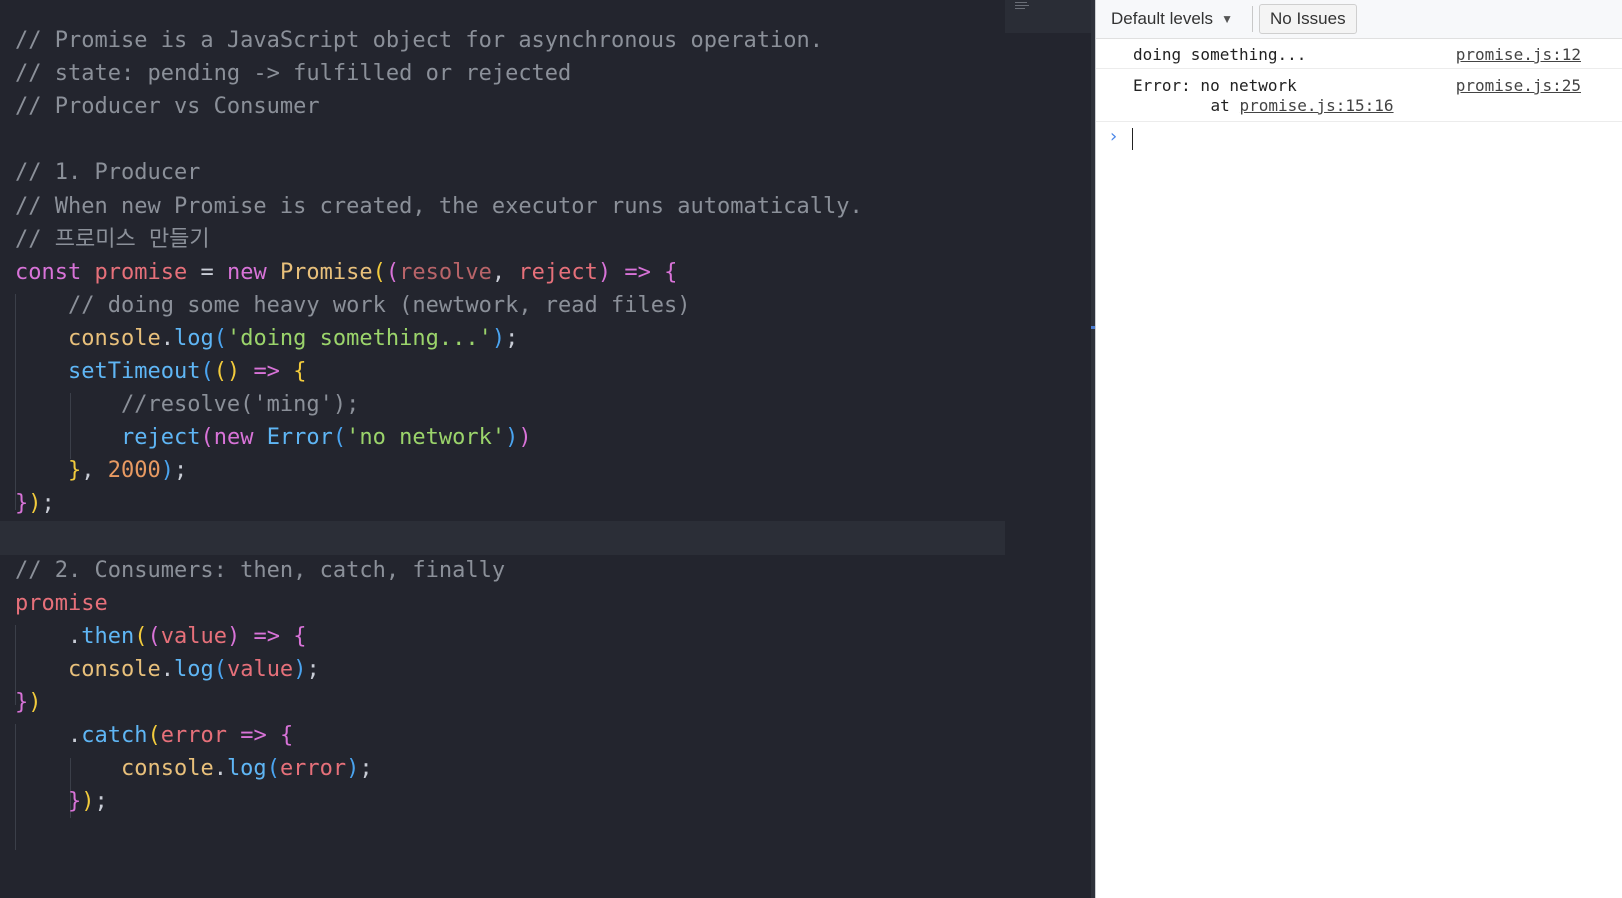 The image size is (1622, 898). I want to click on console-prompt: ›, so click(1359, 137).